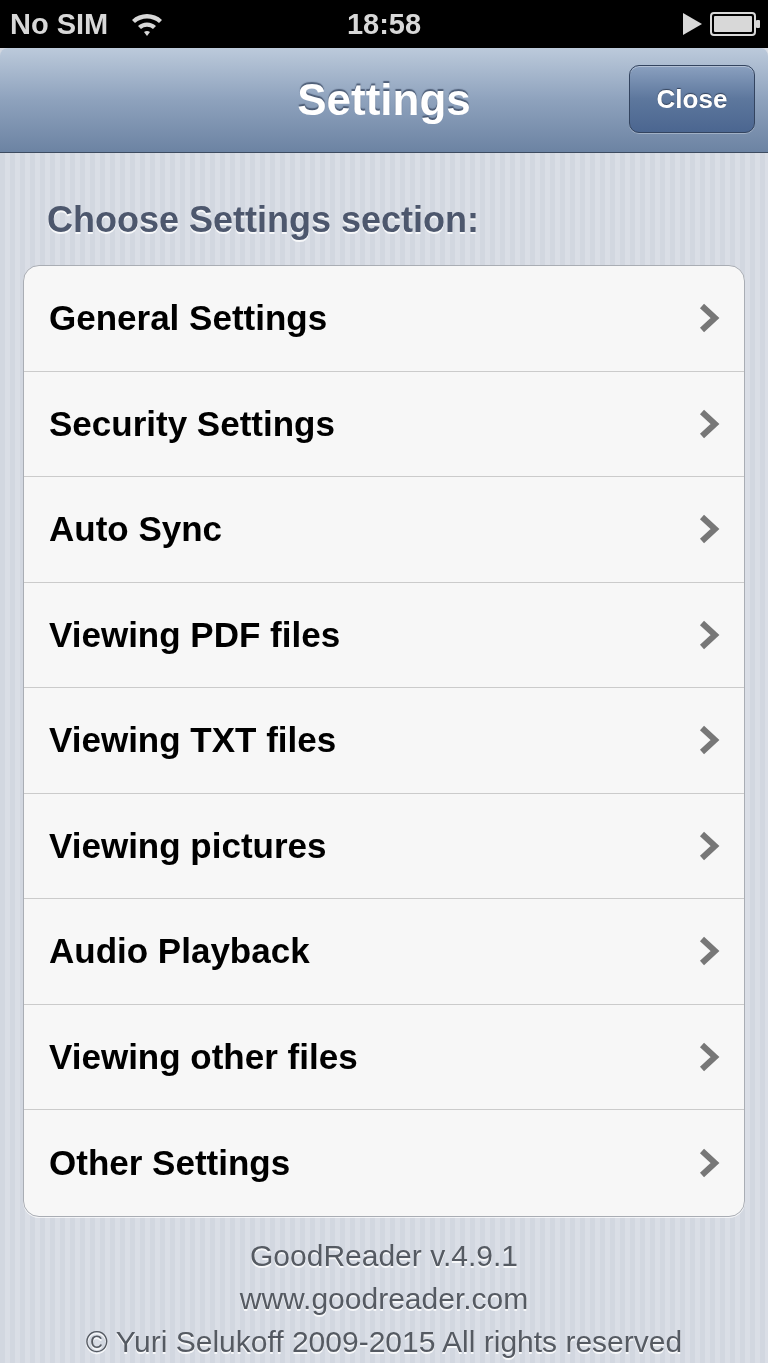 Image resolution: width=768 pixels, height=1363 pixels. What do you see at coordinates (147, 24) in the screenshot?
I see `wifi-icon` at bounding box center [147, 24].